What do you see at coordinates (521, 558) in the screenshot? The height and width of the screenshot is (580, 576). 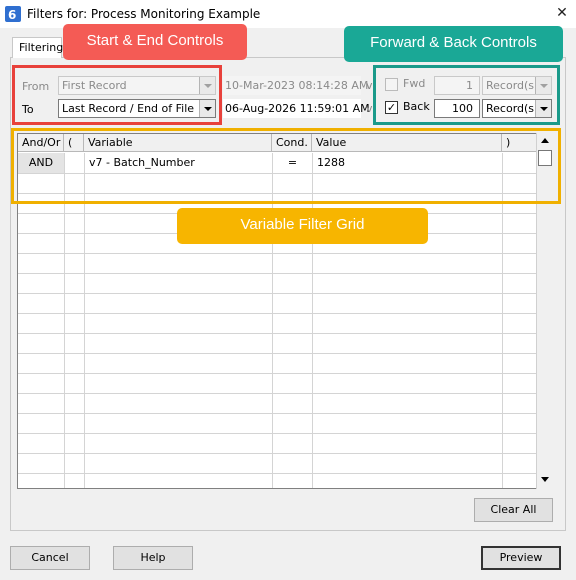 I see `preview-button: Preview` at bounding box center [521, 558].